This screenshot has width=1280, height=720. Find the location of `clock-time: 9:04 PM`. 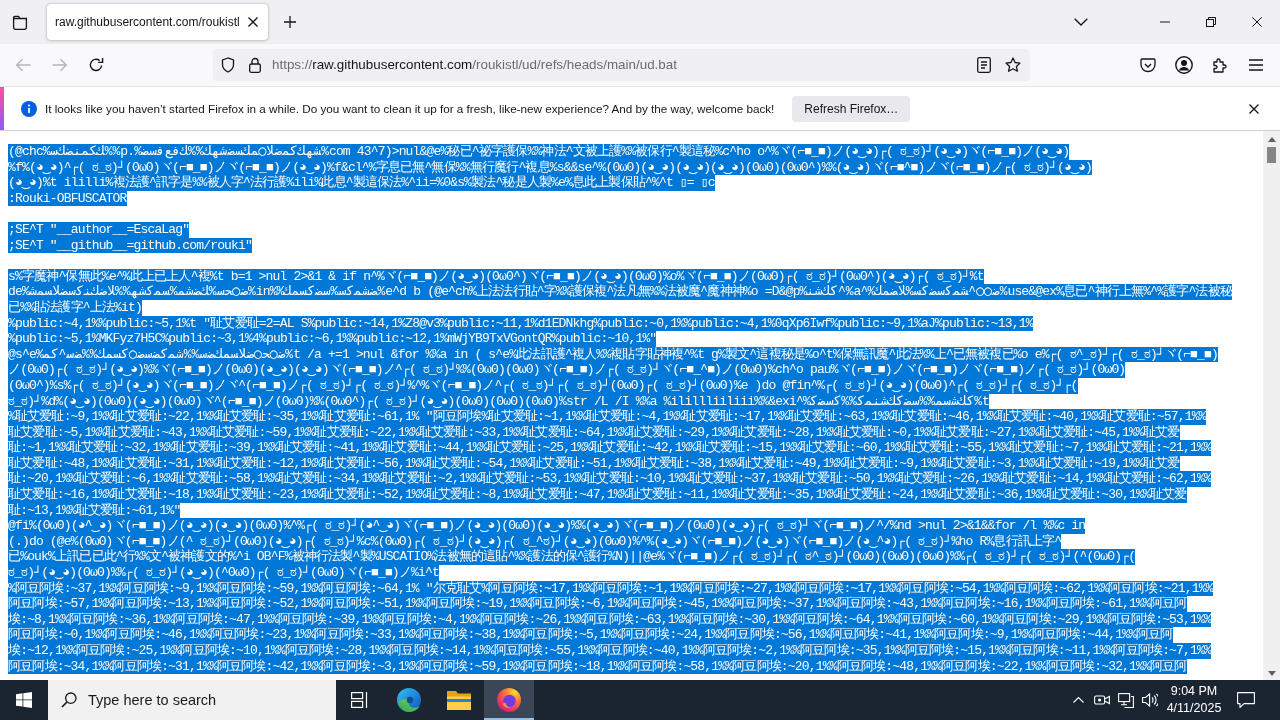

clock-time: 9:04 PM is located at coordinates (1194, 691).